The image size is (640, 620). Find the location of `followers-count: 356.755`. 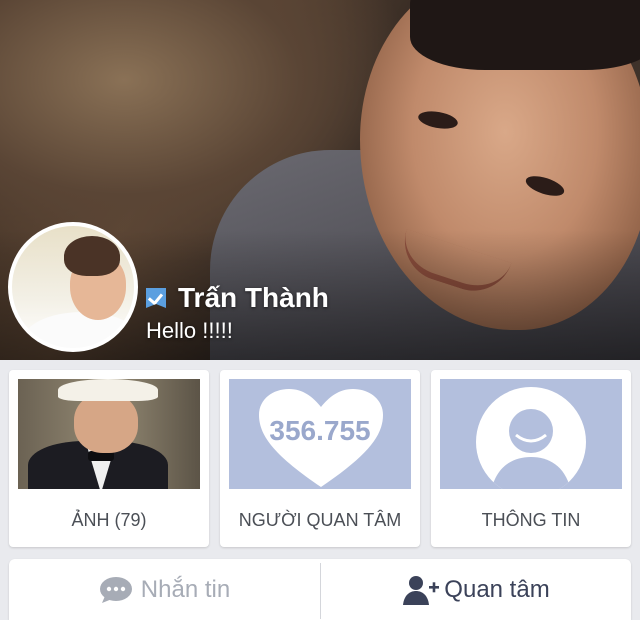

followers-count: 356.755 is located at coordinates (320, 430).